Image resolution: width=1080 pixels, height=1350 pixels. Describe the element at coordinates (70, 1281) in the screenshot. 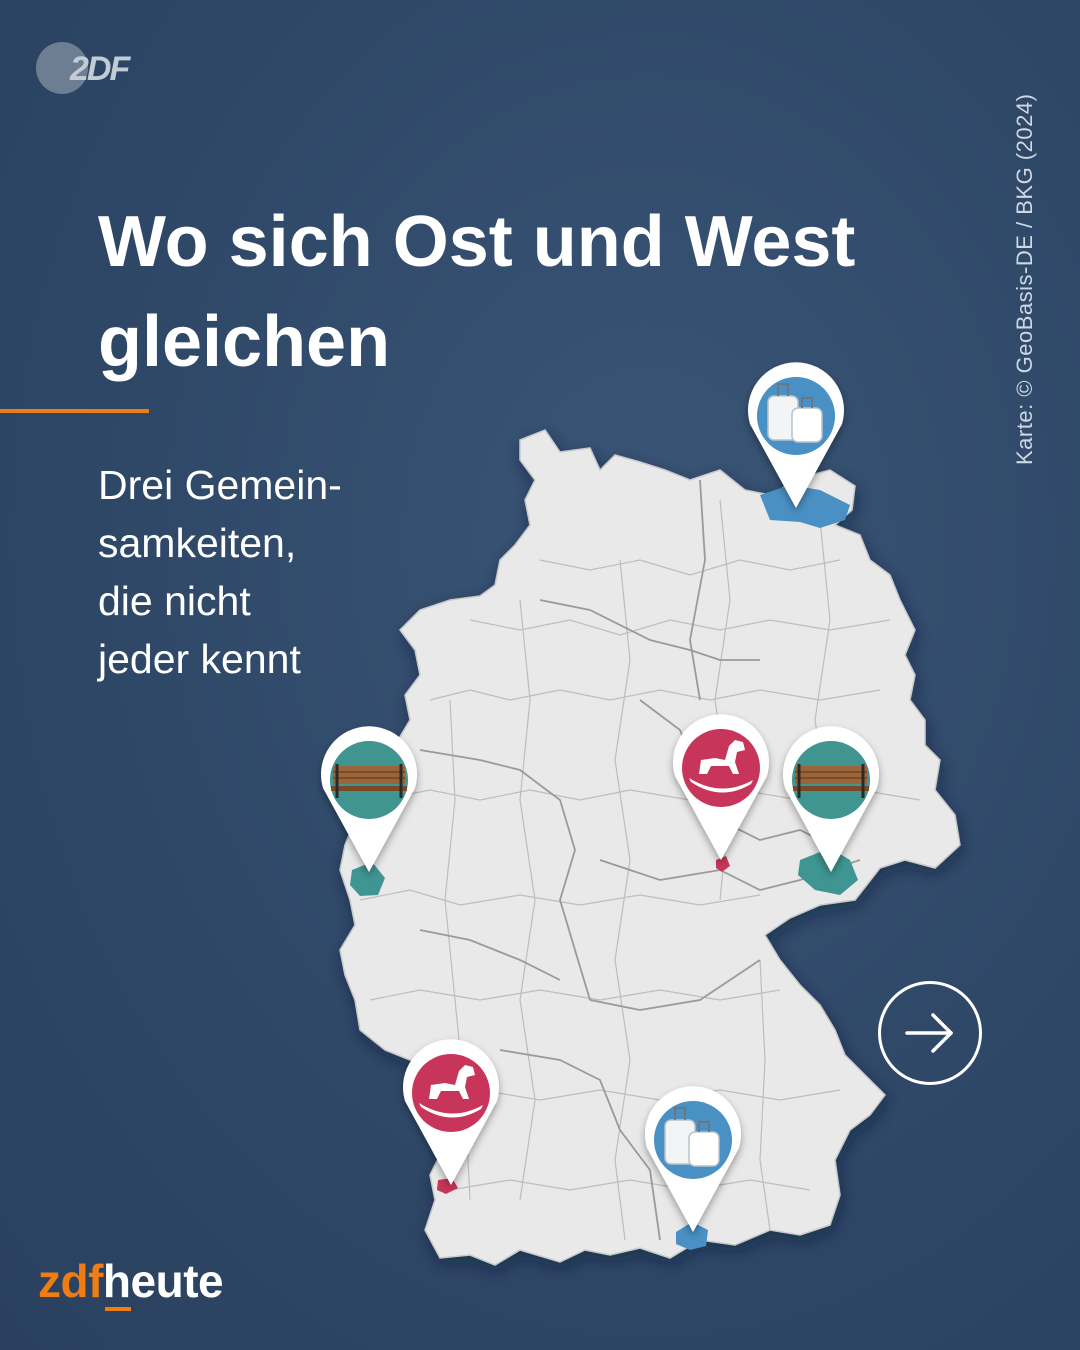

I see `brand-zdf: zdf` at that location.